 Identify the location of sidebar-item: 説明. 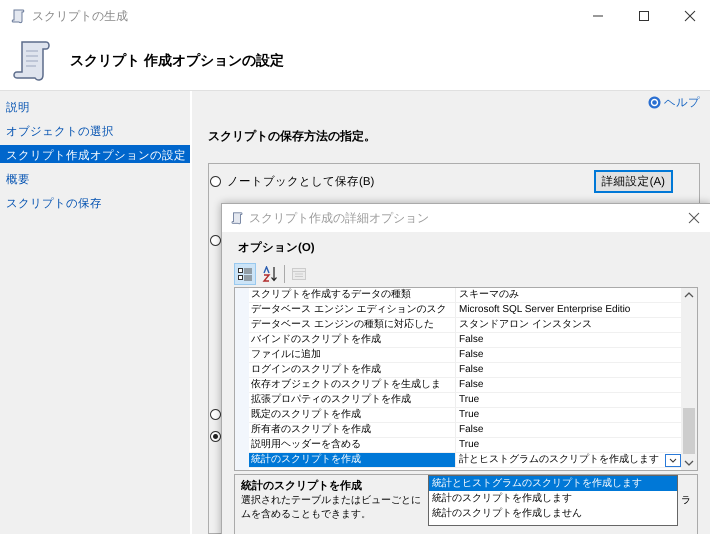
(95, 106).